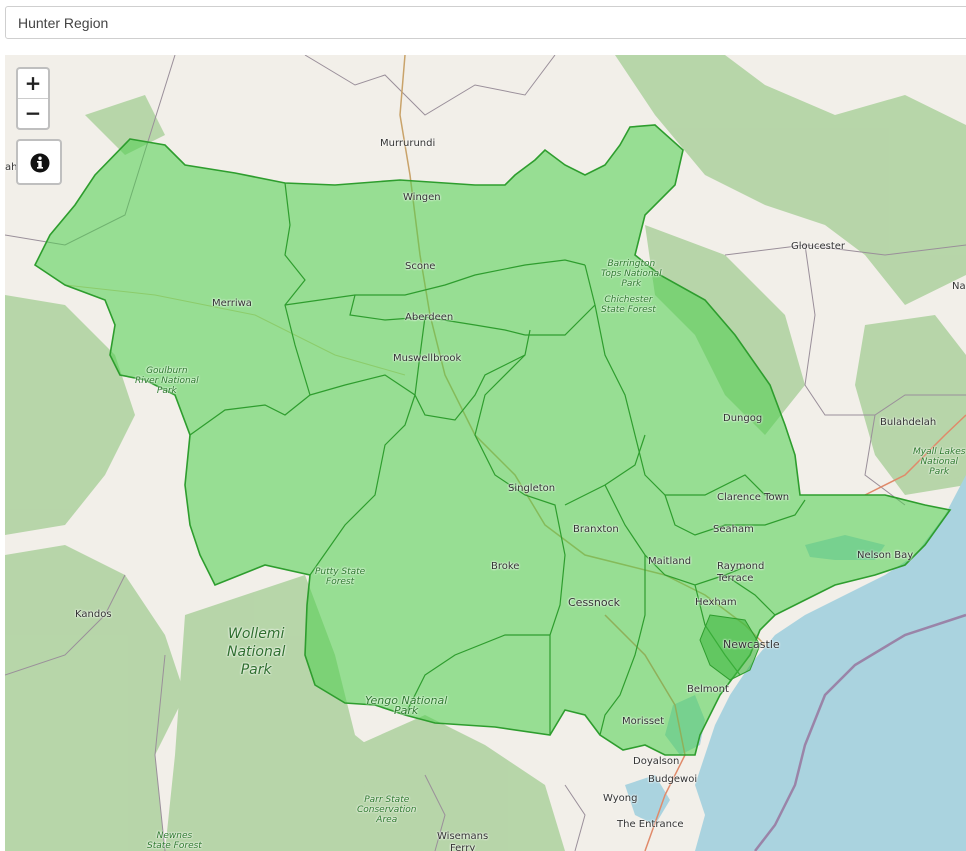 This screenshot has width=966, height=851. I want to click on info-button, so click(39, 162).